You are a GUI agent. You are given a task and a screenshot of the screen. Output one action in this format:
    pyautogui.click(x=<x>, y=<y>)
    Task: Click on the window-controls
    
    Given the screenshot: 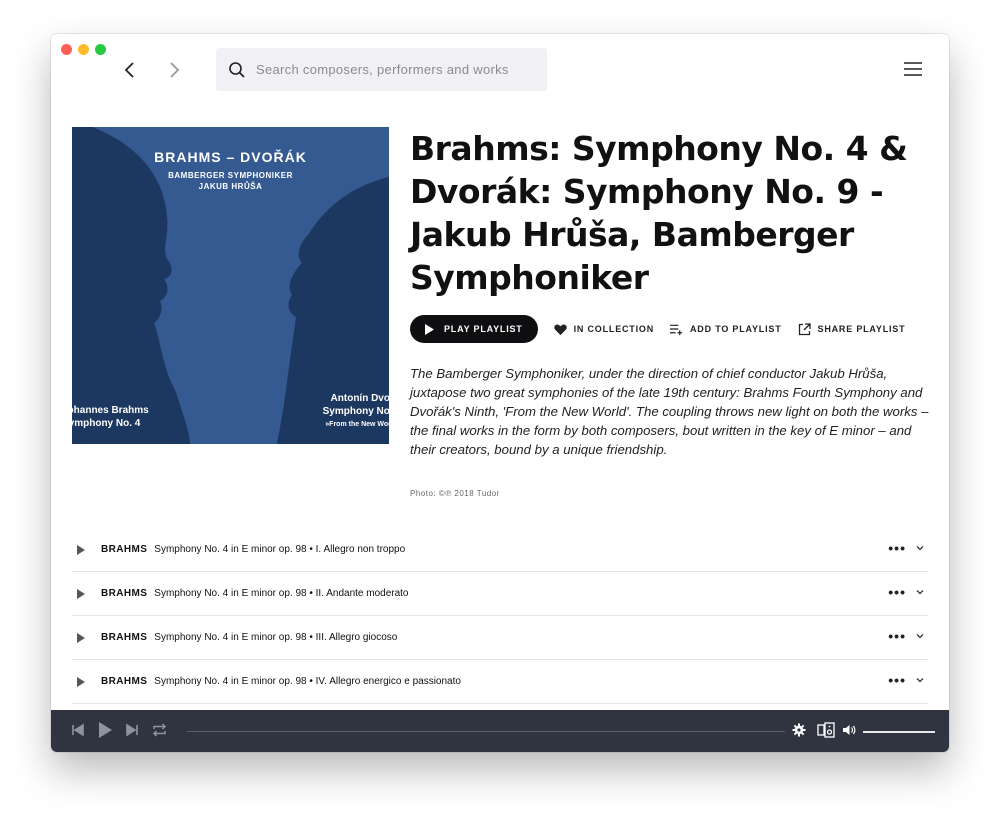 What is the action you would take?
    pyautogui.click(x=83, y=49)
    